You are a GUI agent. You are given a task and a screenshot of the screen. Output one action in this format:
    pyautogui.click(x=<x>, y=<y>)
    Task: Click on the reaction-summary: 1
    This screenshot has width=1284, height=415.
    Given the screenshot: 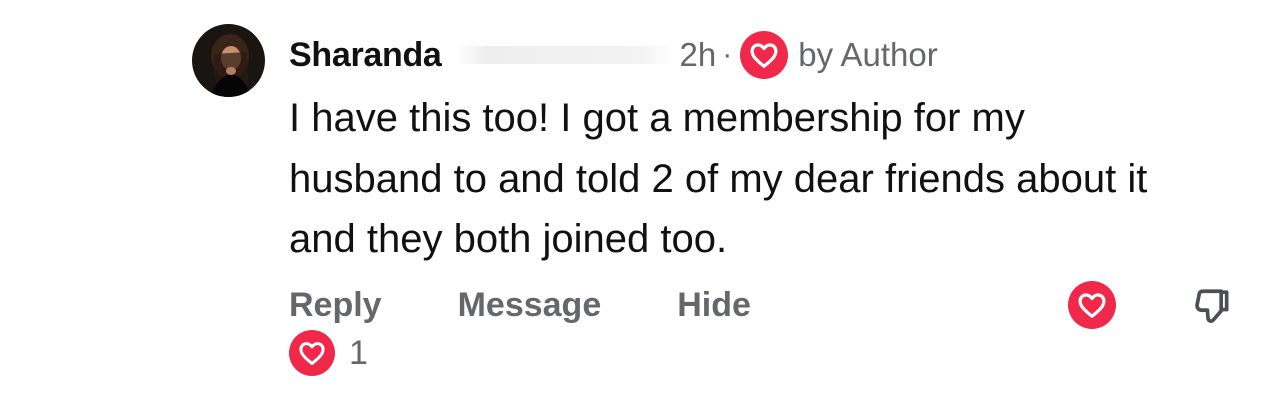 What is the action you would take?
    pyautogui.click(x=328, y=353)
    